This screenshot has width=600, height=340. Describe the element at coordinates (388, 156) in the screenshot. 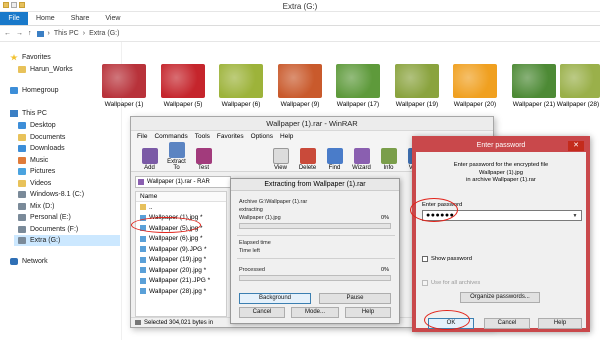

I see `info-icon` at that location.